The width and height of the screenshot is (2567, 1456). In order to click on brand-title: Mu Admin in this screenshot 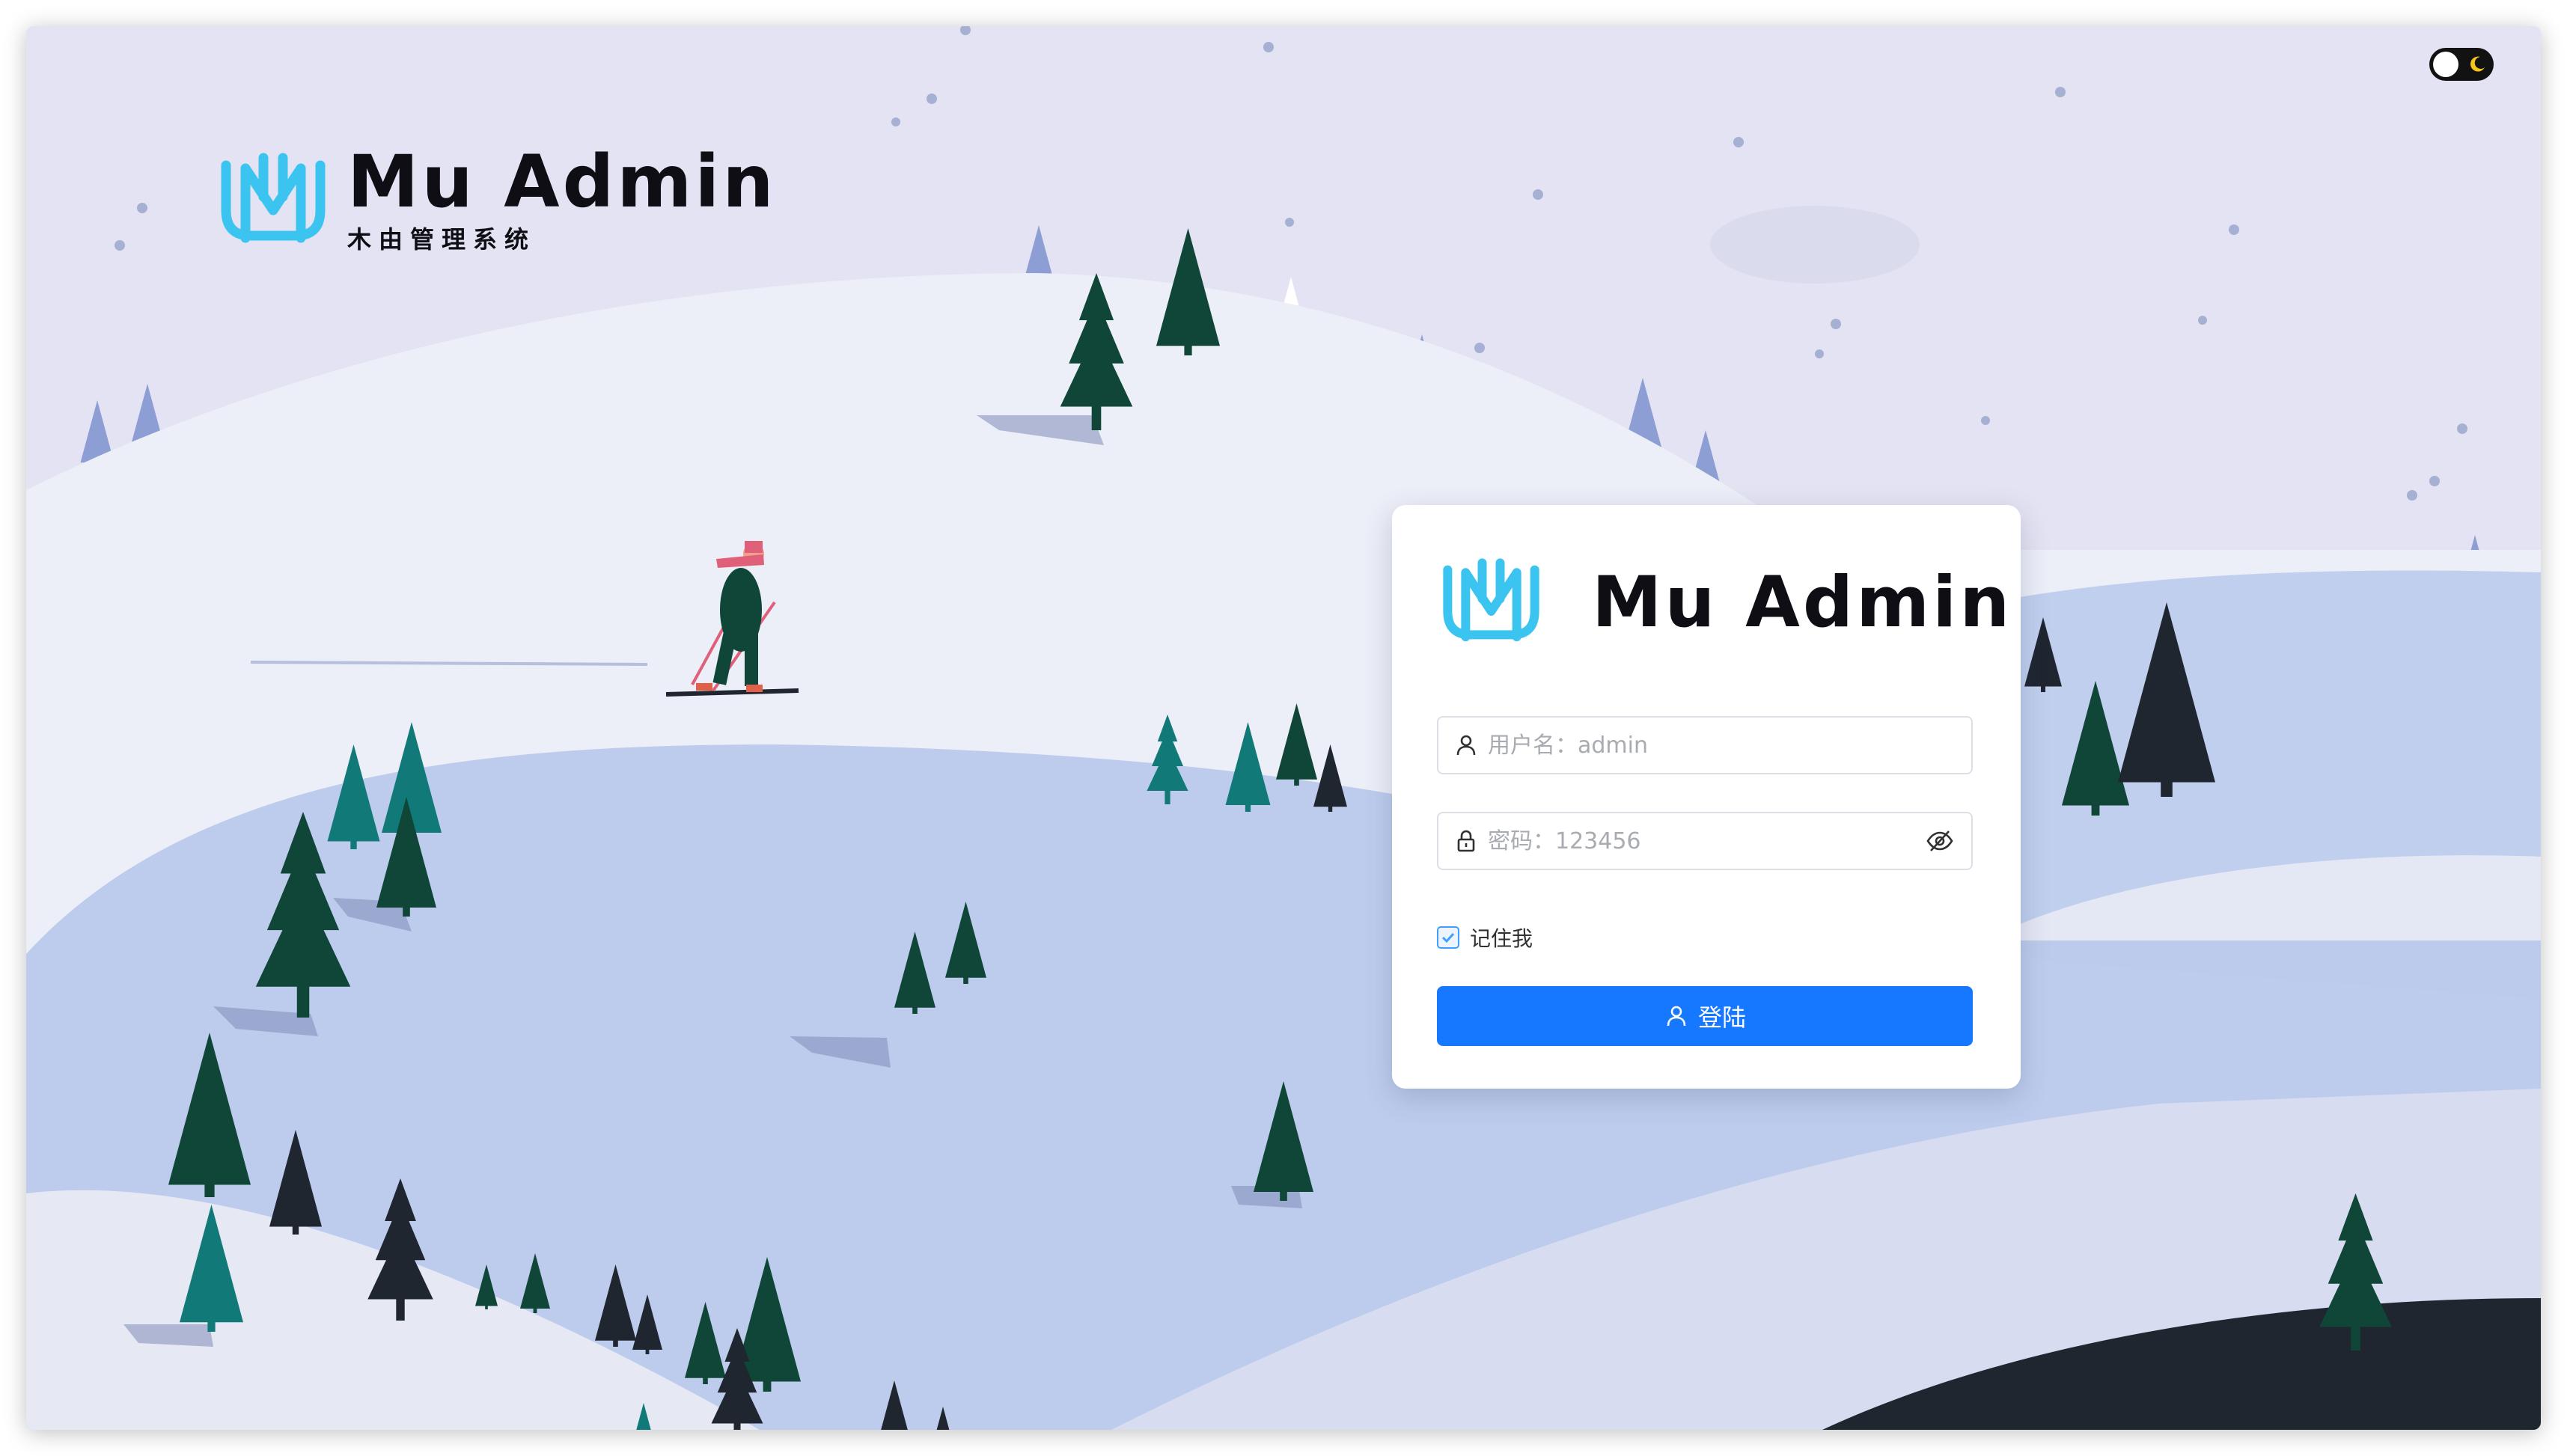, I will do `click(562, 182)`.